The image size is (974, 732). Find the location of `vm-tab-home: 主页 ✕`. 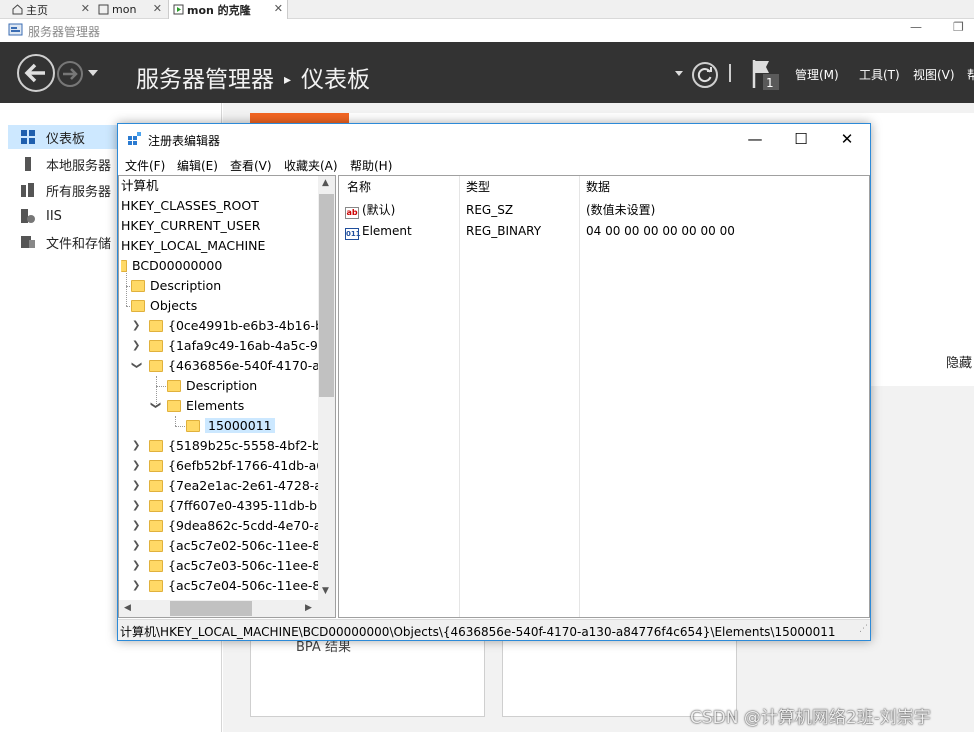

vm-tab-home: 主页 ✕ is located at coordinates (51, 9).